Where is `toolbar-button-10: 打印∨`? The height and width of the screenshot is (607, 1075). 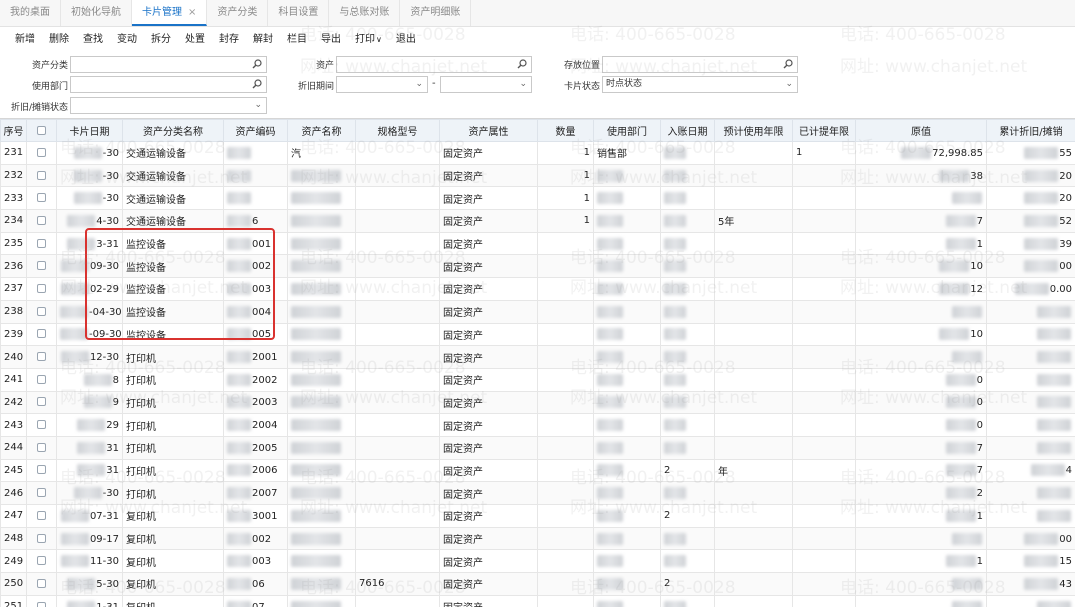
toolbar-button-10: 打印∨ is located at coordinates (368, 40).